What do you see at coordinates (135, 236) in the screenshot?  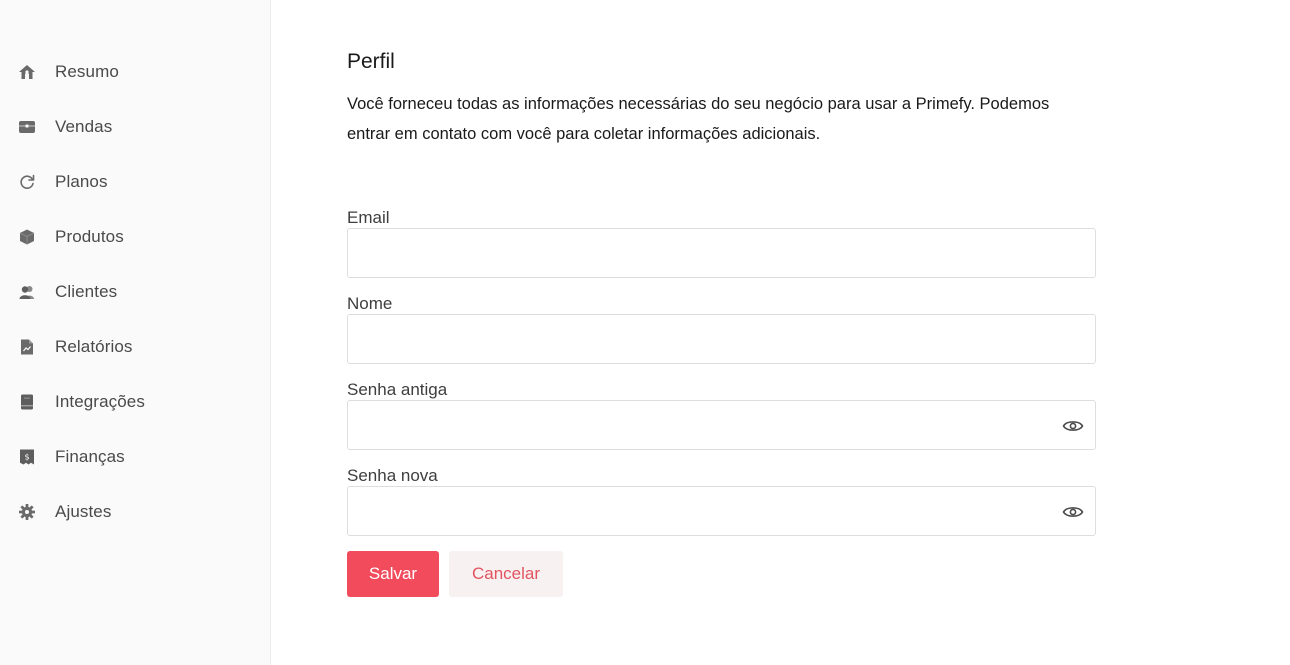 I see `sidebar-item-produtos: Produtos` at bounding box center [135, 236].